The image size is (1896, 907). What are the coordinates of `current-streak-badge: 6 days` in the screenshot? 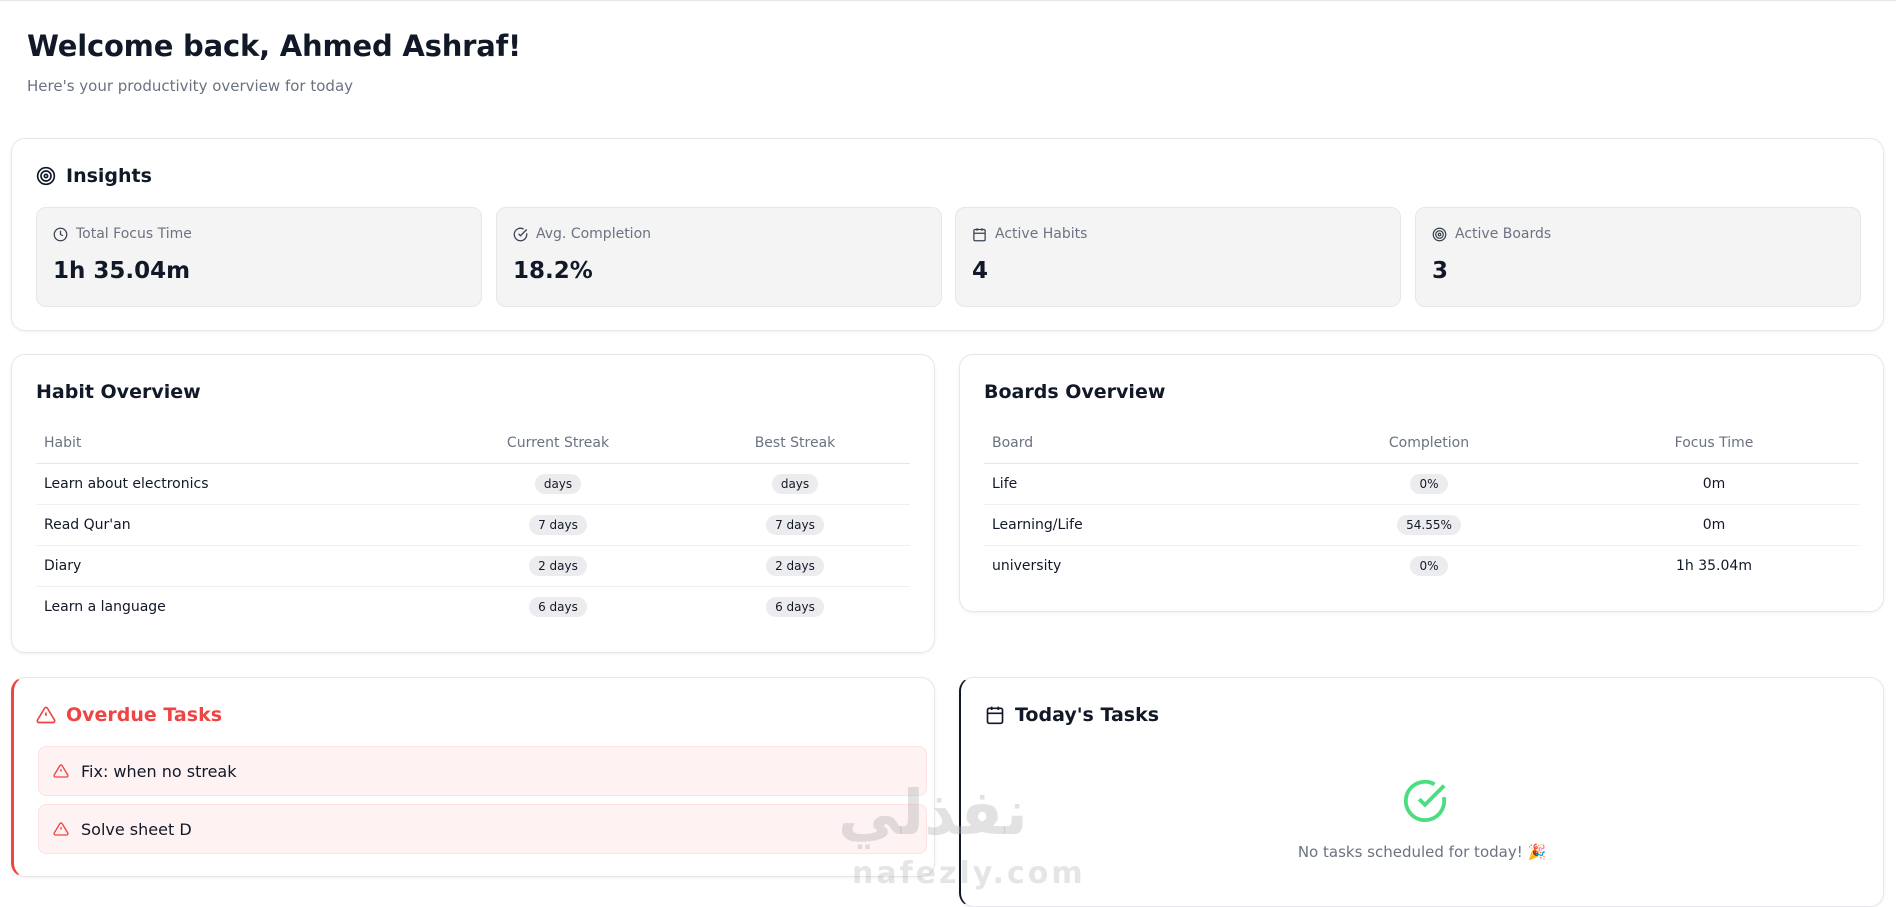 It's located at (558, 607).